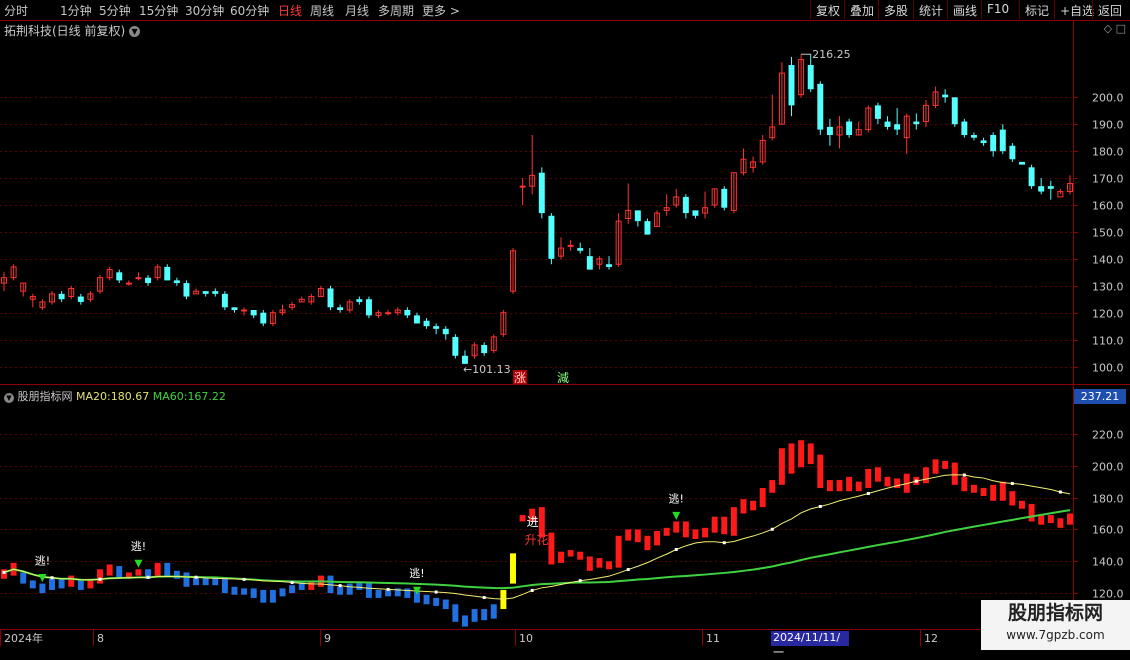 This screenshot has height=660, width=1130. Describe the element at coordinates (1108, 179) in the screenshot. I see `price-axis-label: 170.0` at that location.